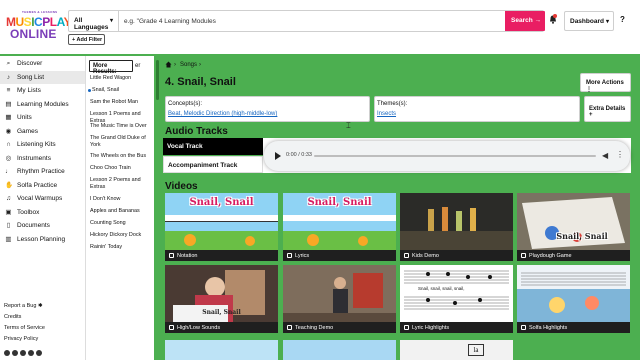 The width and height of the screenshot is (640, 360). Describe the element at coordinates (42, 77) in the screenshot. I see `sidebar-item-song-list: ♪ Song List` at that location.